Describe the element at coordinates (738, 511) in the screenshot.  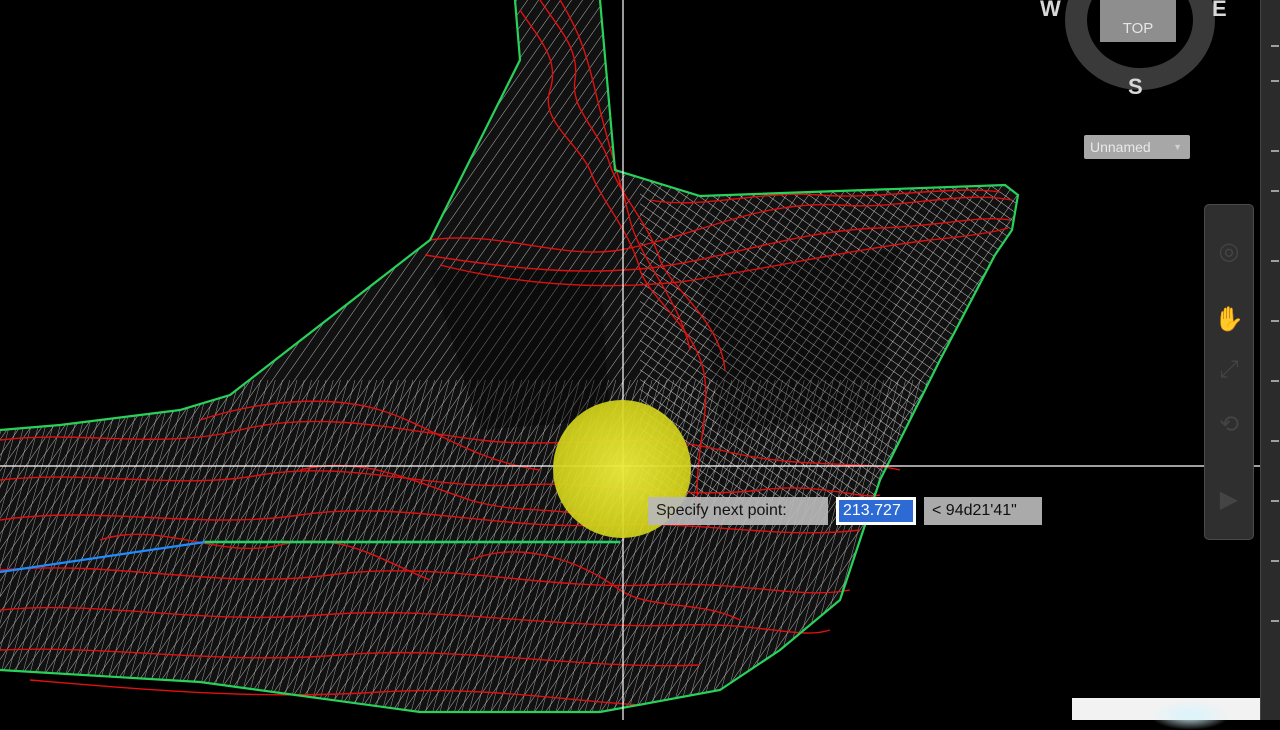
I see `dynamic-input-prompt: Specify next point:` at that location.